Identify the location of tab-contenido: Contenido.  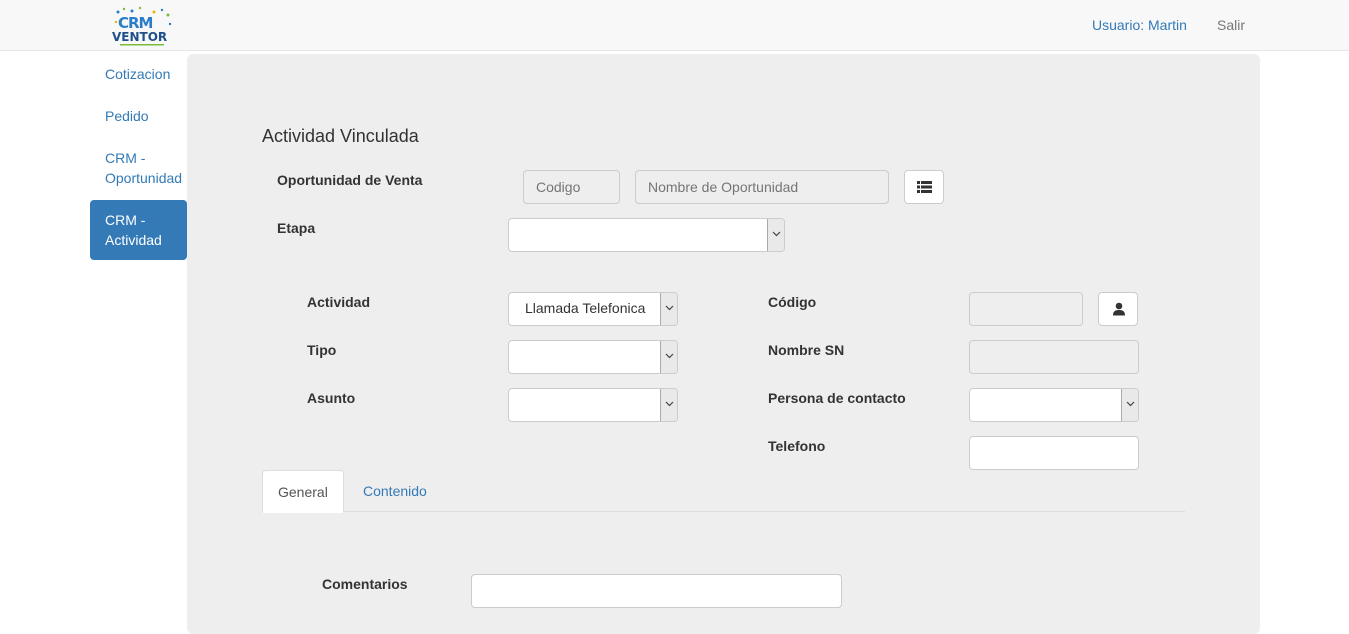
(395, 491).